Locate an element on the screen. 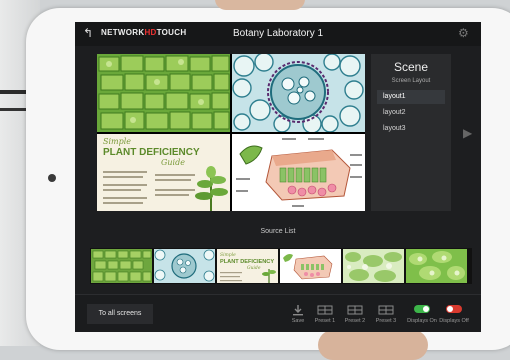  poster-line-1: Simple is located at coordinates (117, 141).